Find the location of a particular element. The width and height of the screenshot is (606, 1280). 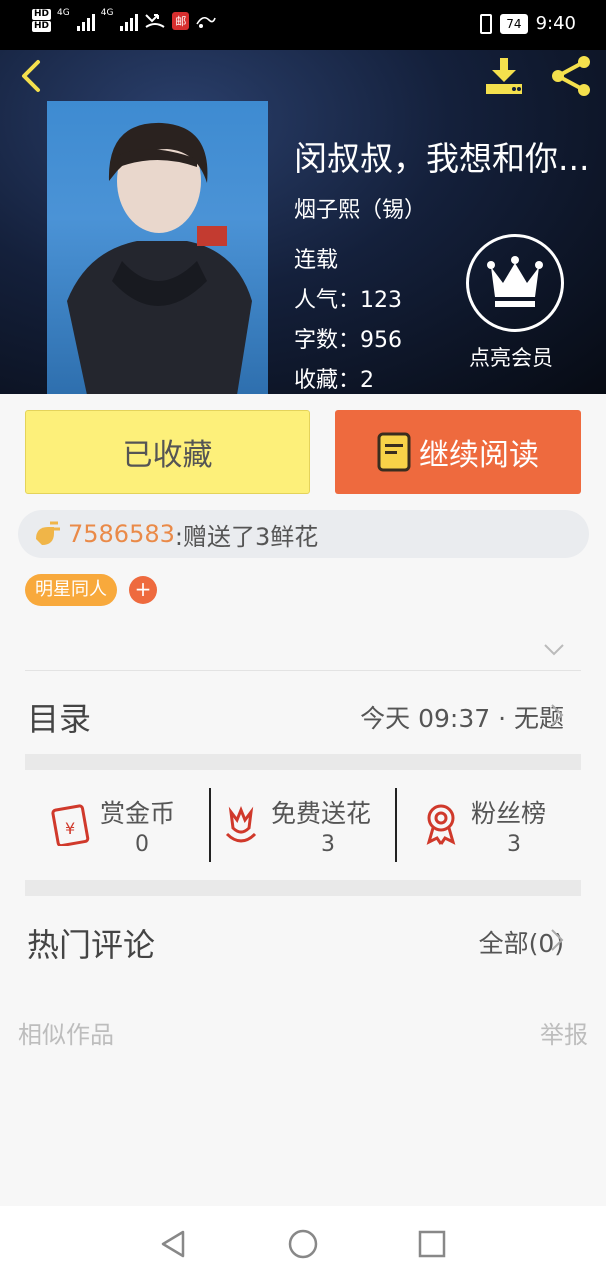

latest-chapter: 今天 09:37 · 无题 is located at coordinates (462, 718).